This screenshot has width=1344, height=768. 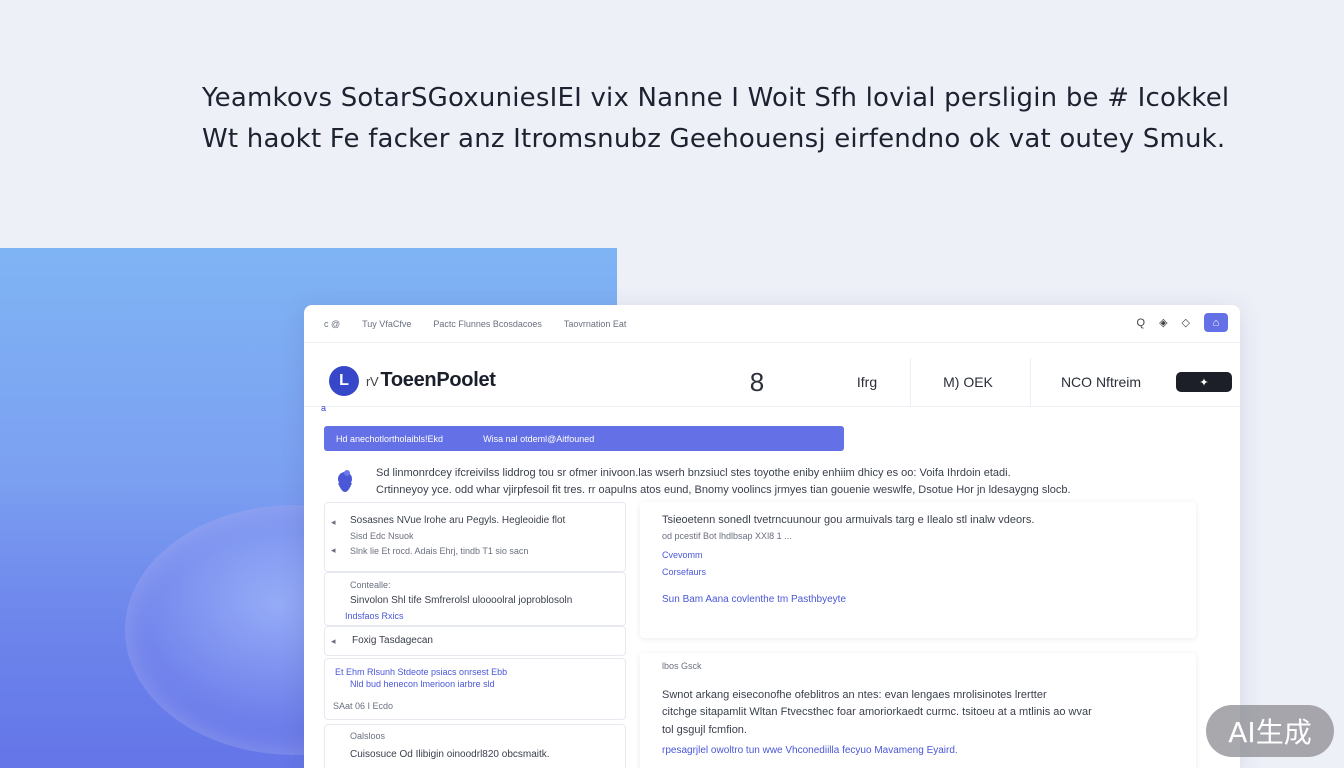 What do you see at coordinates (368, 736) in the screenshot?
I see `card-title: Oalsloos` at bounding box center [368, 736].